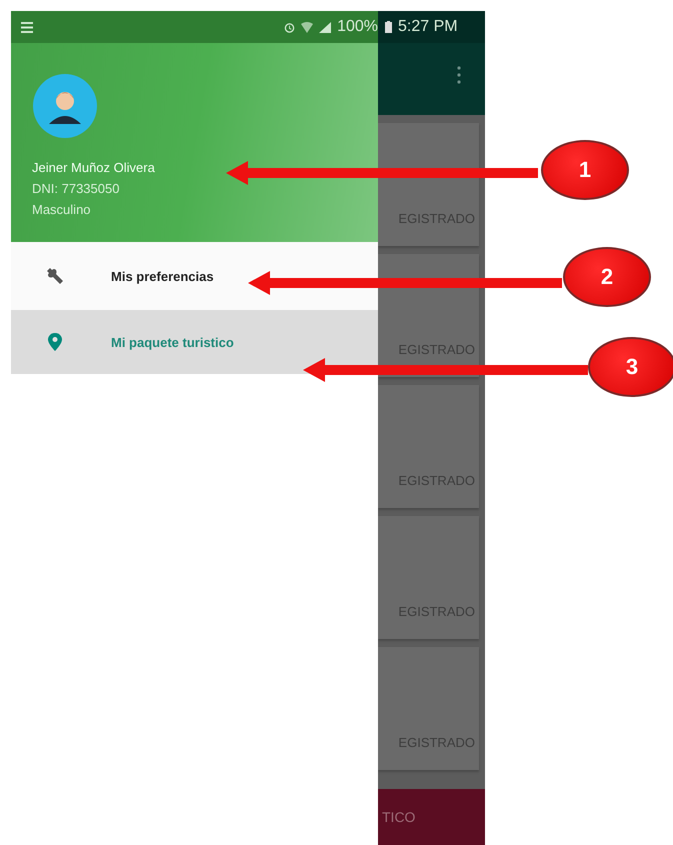 This screenshot has height=845, width=673. I want to click on user-gender: Masculino, so click(61, 210).